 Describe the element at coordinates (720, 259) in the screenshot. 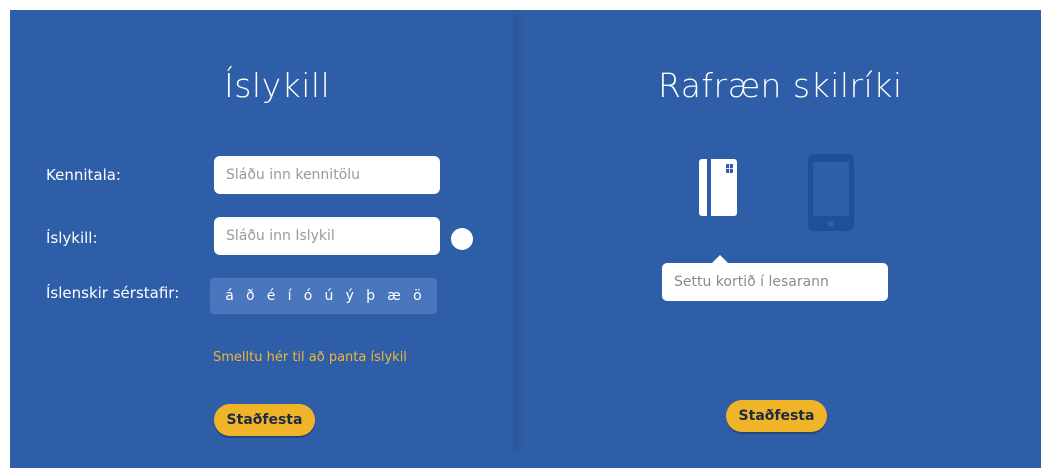

I see `reader-hint-pointer` at that location.